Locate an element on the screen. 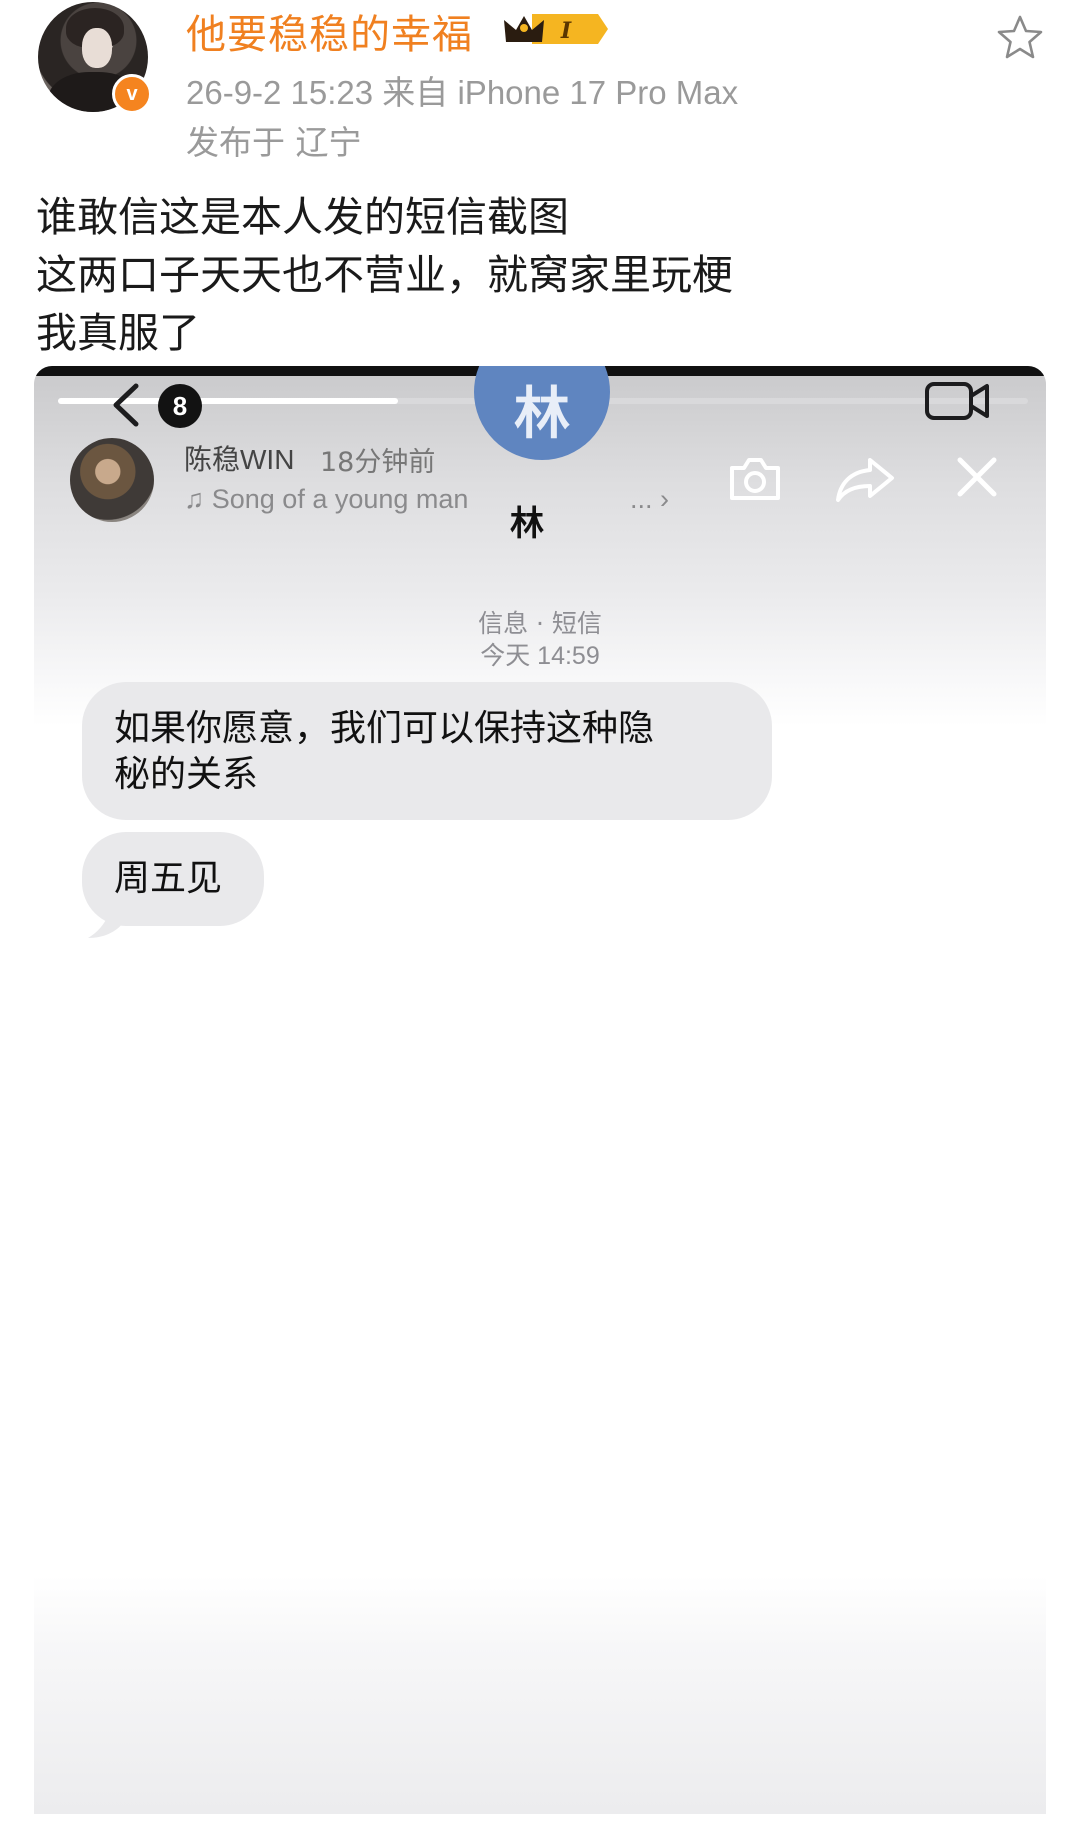 This screenshot has height=1829, width=1080. close-x-icon is located at coordinates (977, 477).